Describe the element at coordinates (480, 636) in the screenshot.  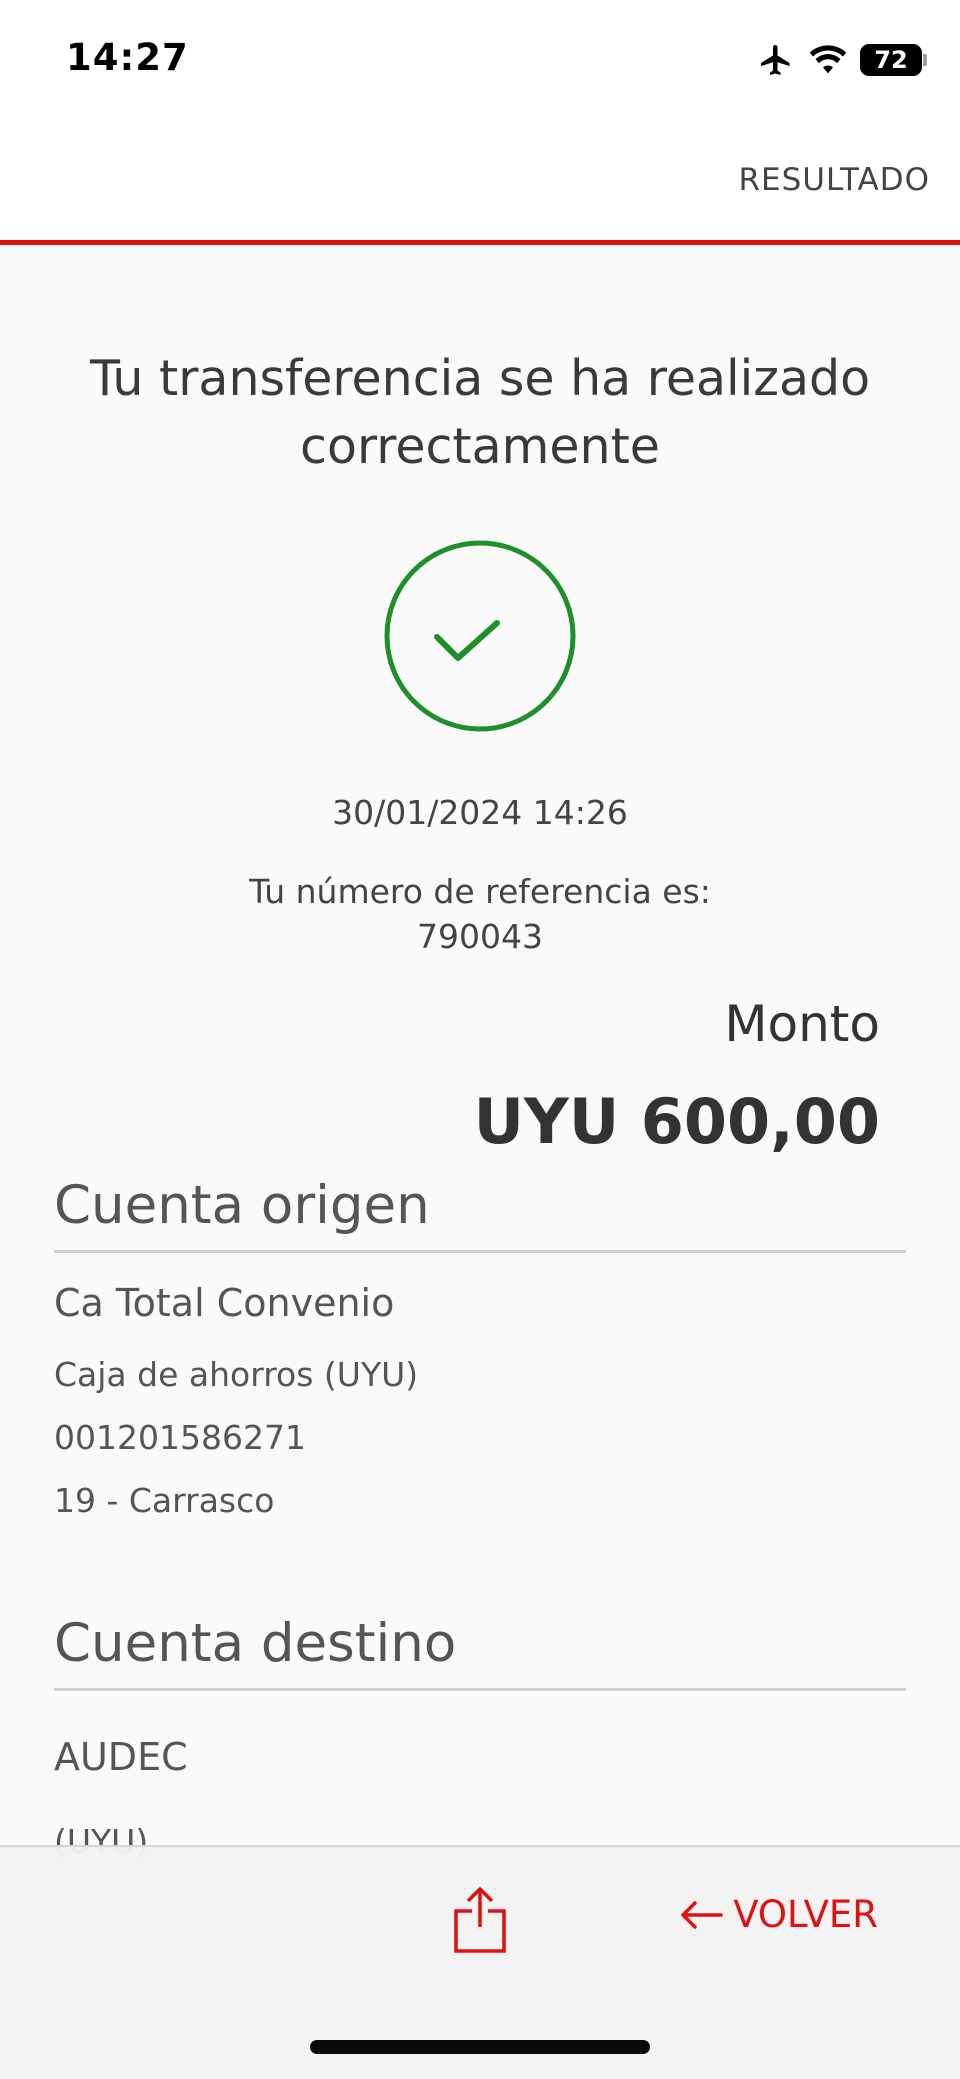
I see `check-circle-icon` at that location.